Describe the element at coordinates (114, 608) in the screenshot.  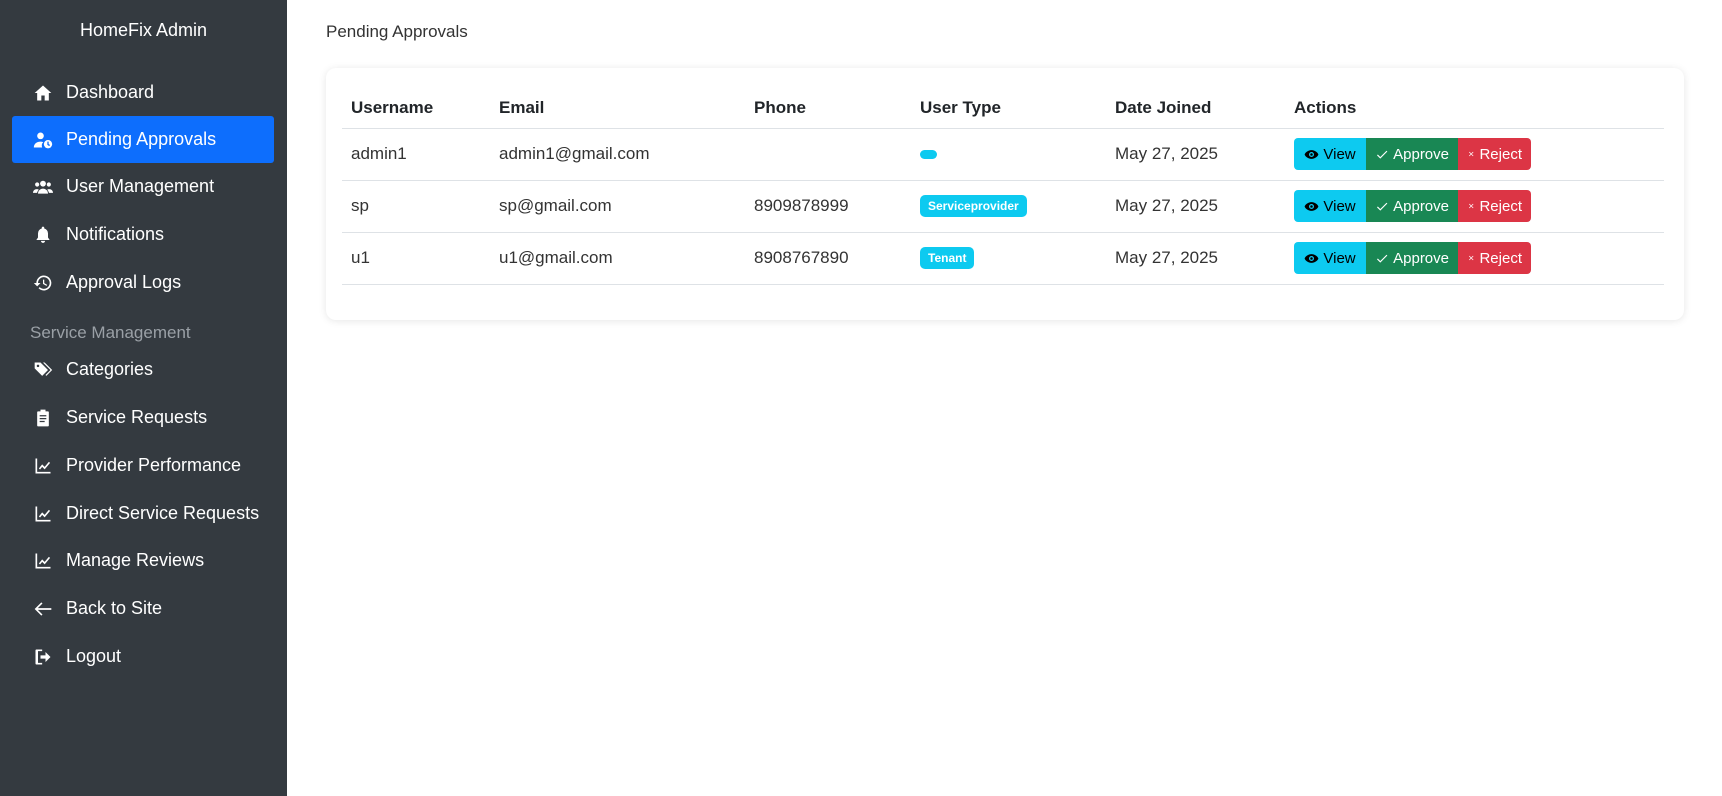
I see `sidebar-item-label: Back to Site` at that location.